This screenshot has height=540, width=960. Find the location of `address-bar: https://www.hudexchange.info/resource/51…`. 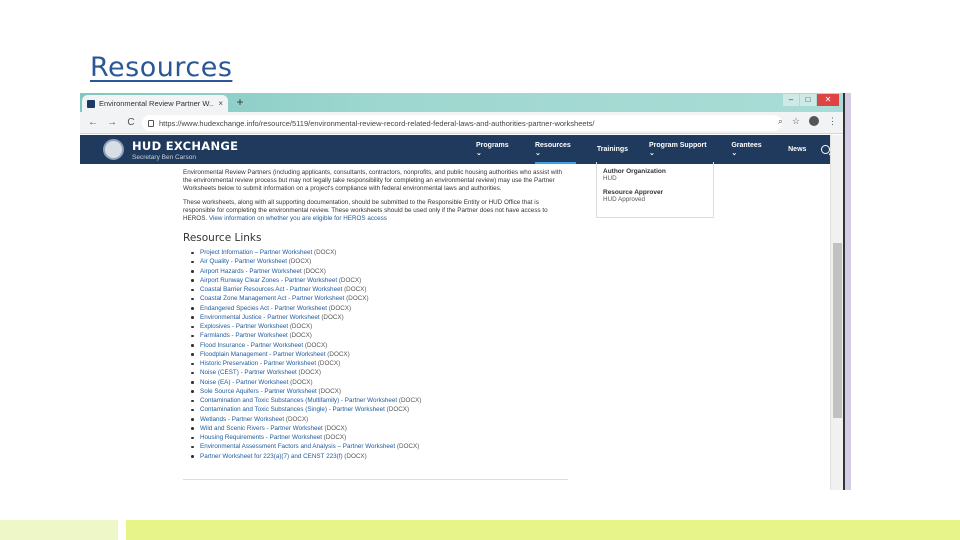

address-bar: https://www.hudexchange.info/resource/51… is located at coordinates (462, 123).